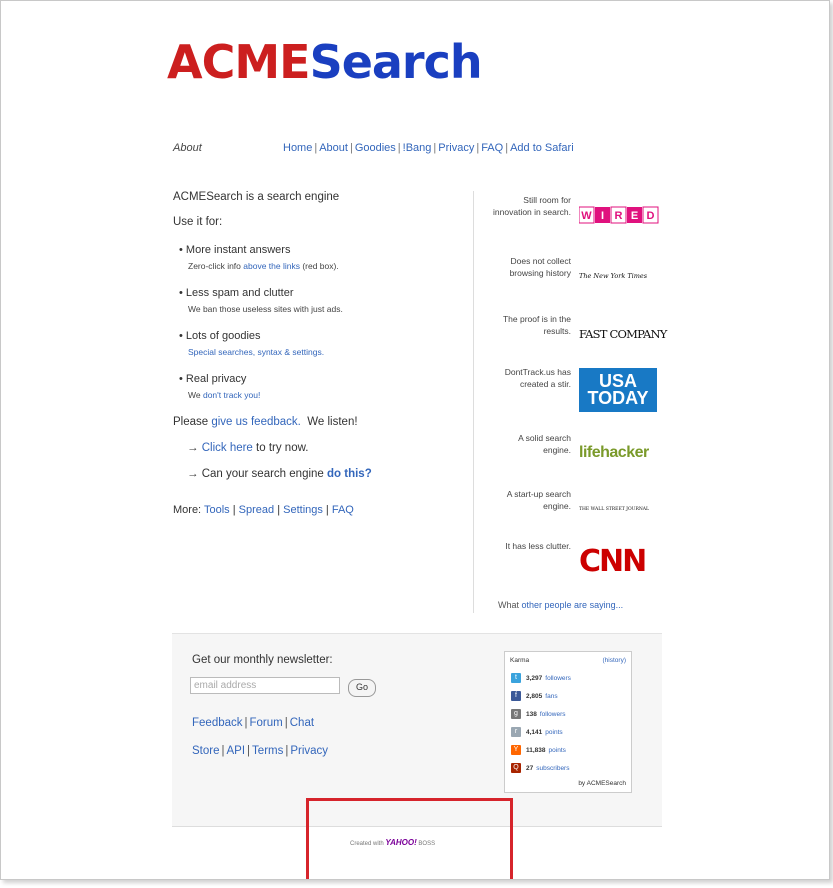  I want to click on more-links: More: Tools | Spread | Settings | FAQ, so click(263, 510).